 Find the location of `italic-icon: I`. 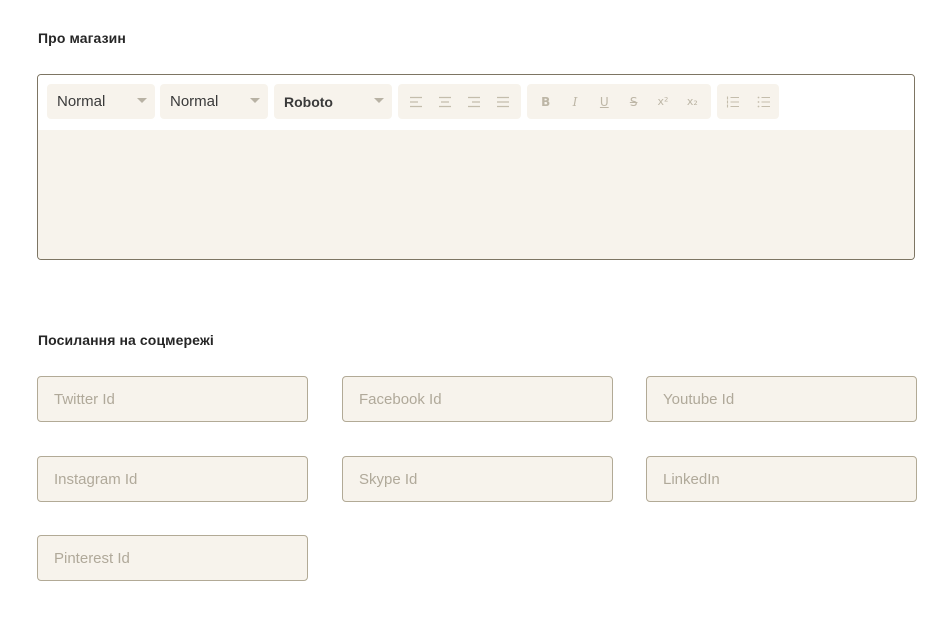

italic-icon: I is located at coordinates (575, 101).